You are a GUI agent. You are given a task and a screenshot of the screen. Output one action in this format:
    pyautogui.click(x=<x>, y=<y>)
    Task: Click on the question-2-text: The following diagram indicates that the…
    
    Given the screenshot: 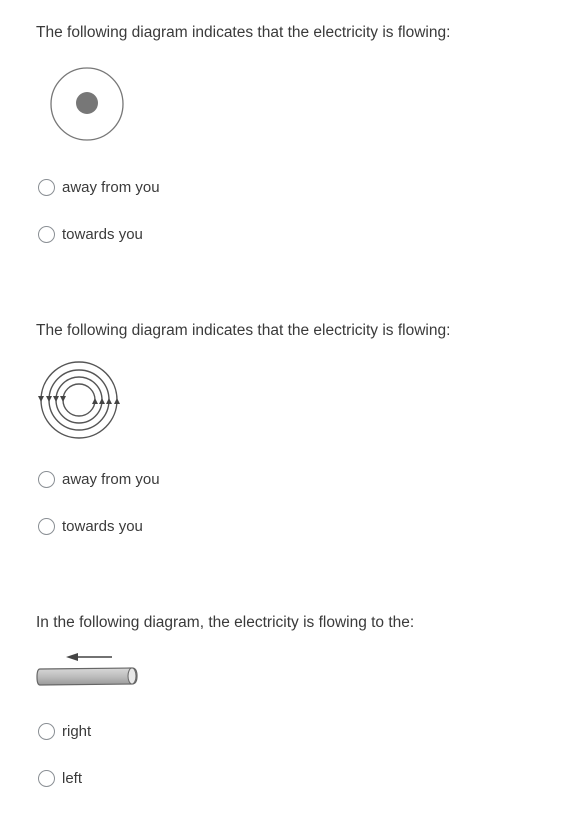 What is the action you would take?
    pyautogui.click(x=243, y=330)
    